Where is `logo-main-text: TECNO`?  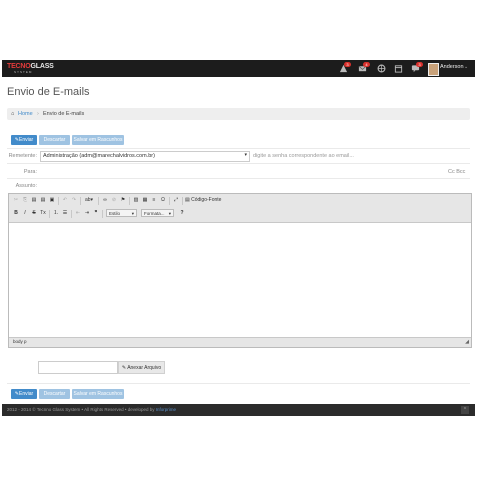 logo-main-text: TECNO is located at coordinates (19, 66).